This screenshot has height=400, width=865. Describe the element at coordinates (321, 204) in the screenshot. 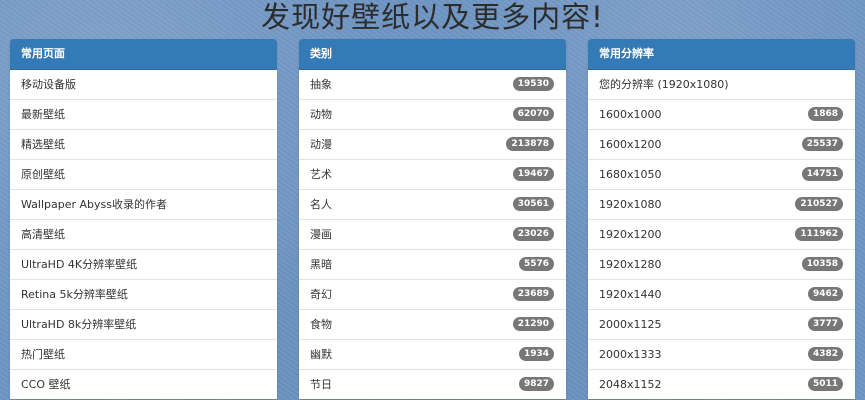

I see `category-label: 名人` at that location.